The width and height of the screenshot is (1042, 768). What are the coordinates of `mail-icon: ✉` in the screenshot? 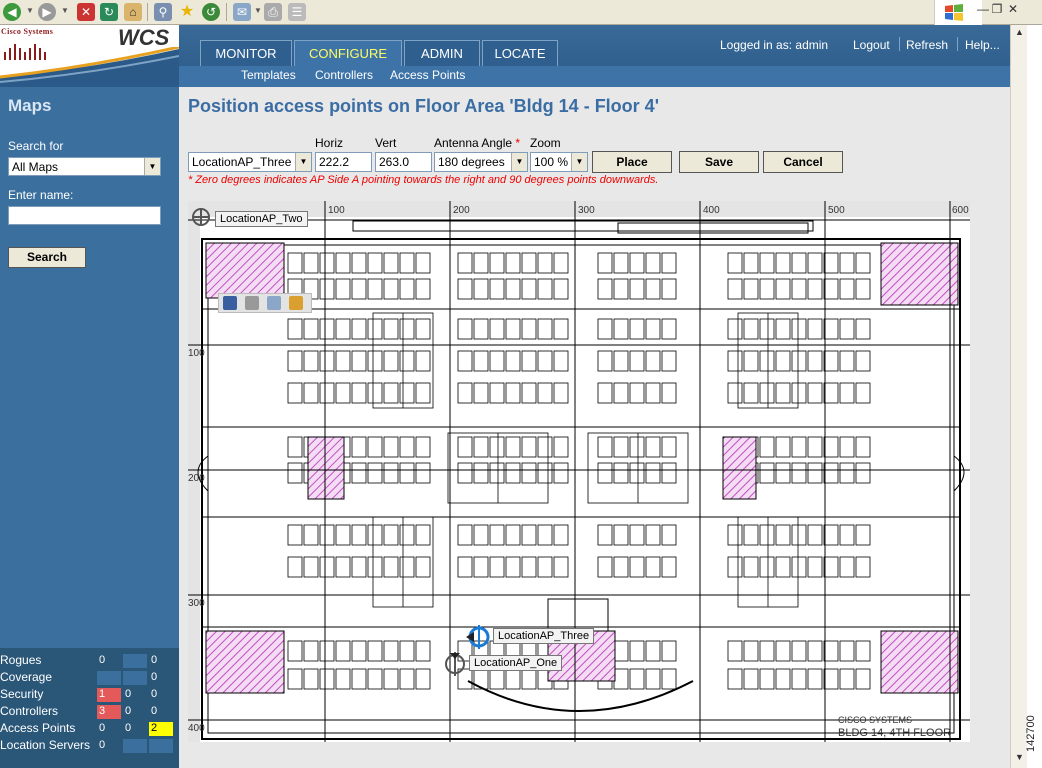 It's located at (242, 12).